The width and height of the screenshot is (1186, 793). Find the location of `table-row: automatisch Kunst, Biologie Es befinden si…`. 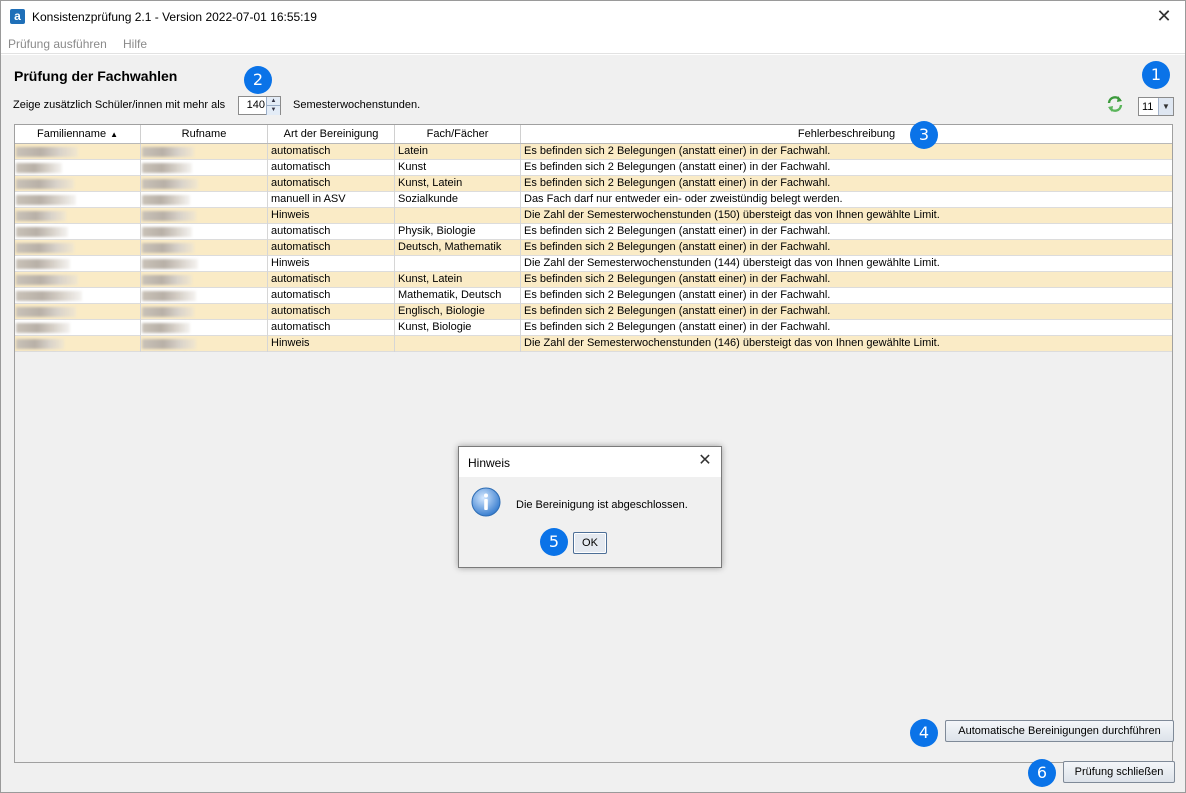

table-row: automatisch Kunst, Biologie Es befinden si… is located at coordinates (593, 328).